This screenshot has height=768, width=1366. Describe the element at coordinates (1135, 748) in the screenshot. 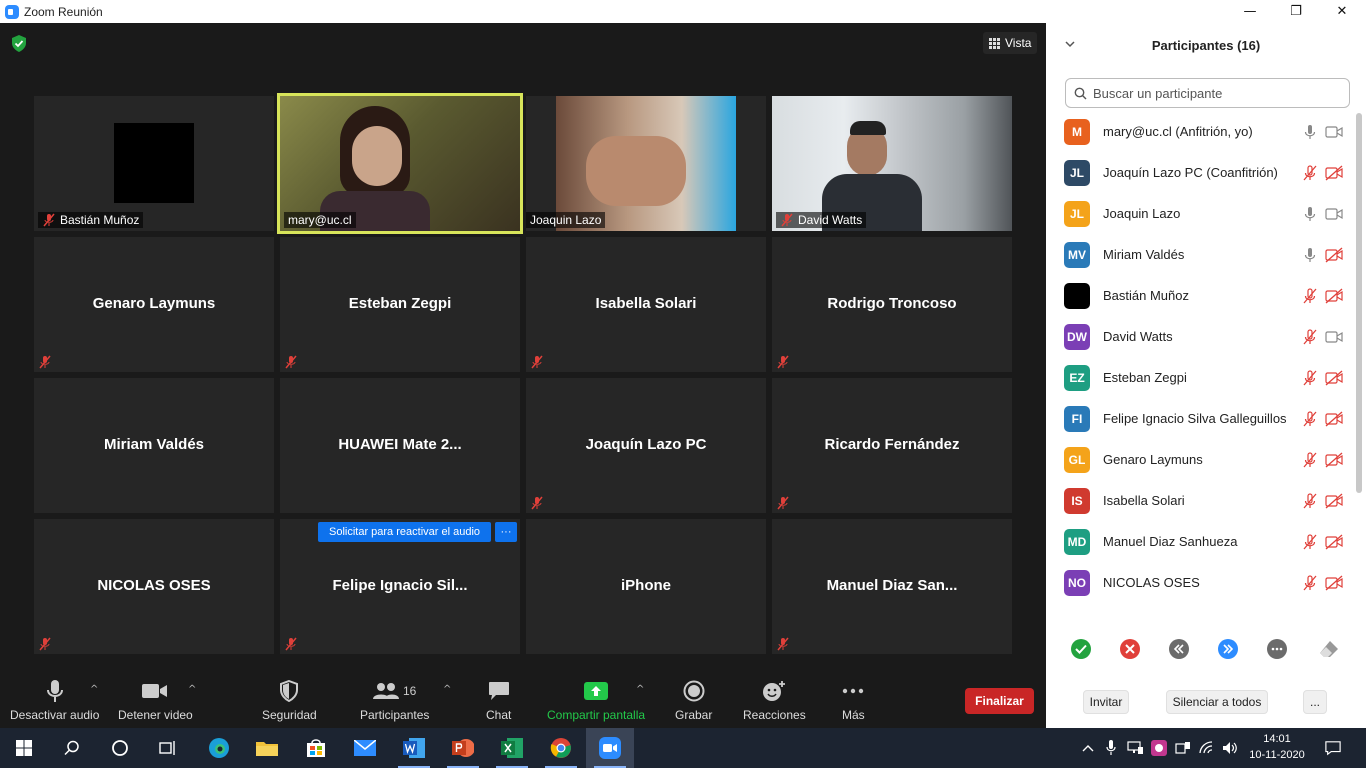

I see `network-display-tray-icon` at that location.